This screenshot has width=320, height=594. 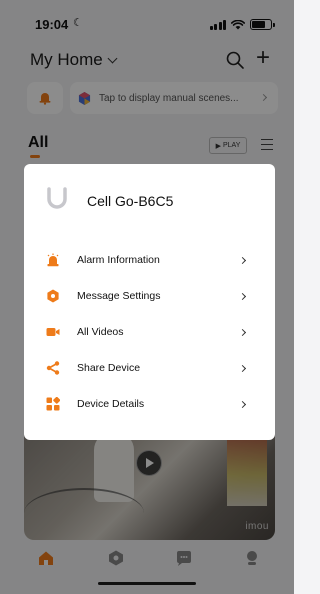 I want to click on menu-item-share-device: Share Device, so click(x=149, y=368).